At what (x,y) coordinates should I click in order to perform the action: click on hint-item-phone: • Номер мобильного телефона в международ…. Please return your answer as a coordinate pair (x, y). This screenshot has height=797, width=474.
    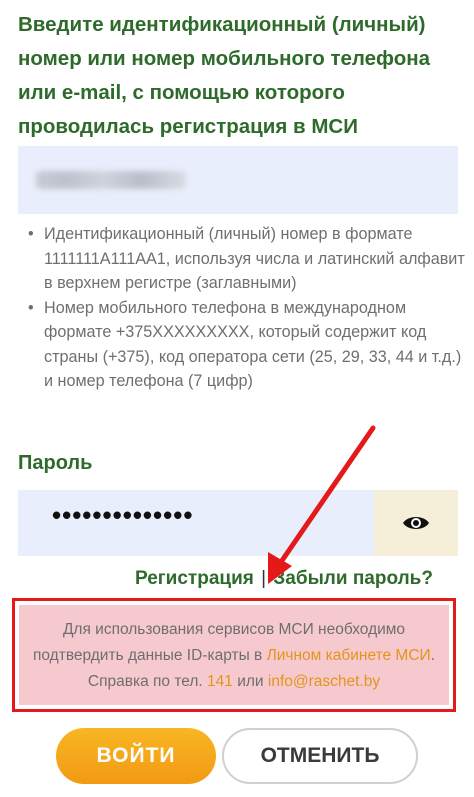
    Looking at the image, I should click on (248, 345).